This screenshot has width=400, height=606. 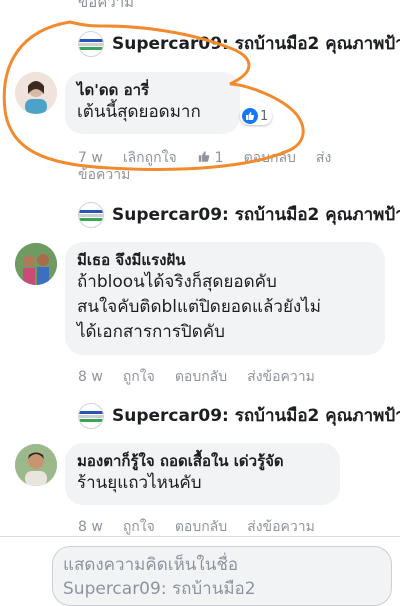 I want to click on comment-author: มองตาก็รู้ใจ ถอดเสื้อใน เด่วรู้จัด, so click(x=202, y=461).